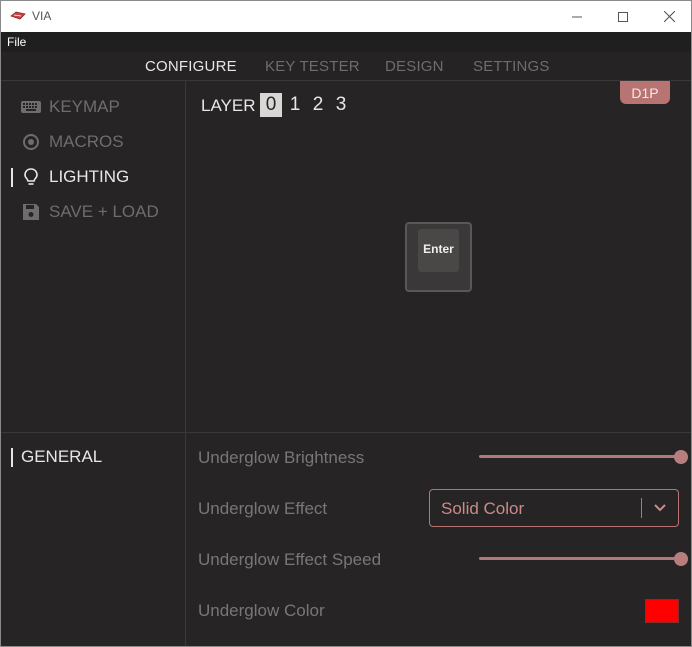 The height and width of the screenshot is (647, 692). I want to click on sidebar-item-label: MACROS, so click(86, 141).